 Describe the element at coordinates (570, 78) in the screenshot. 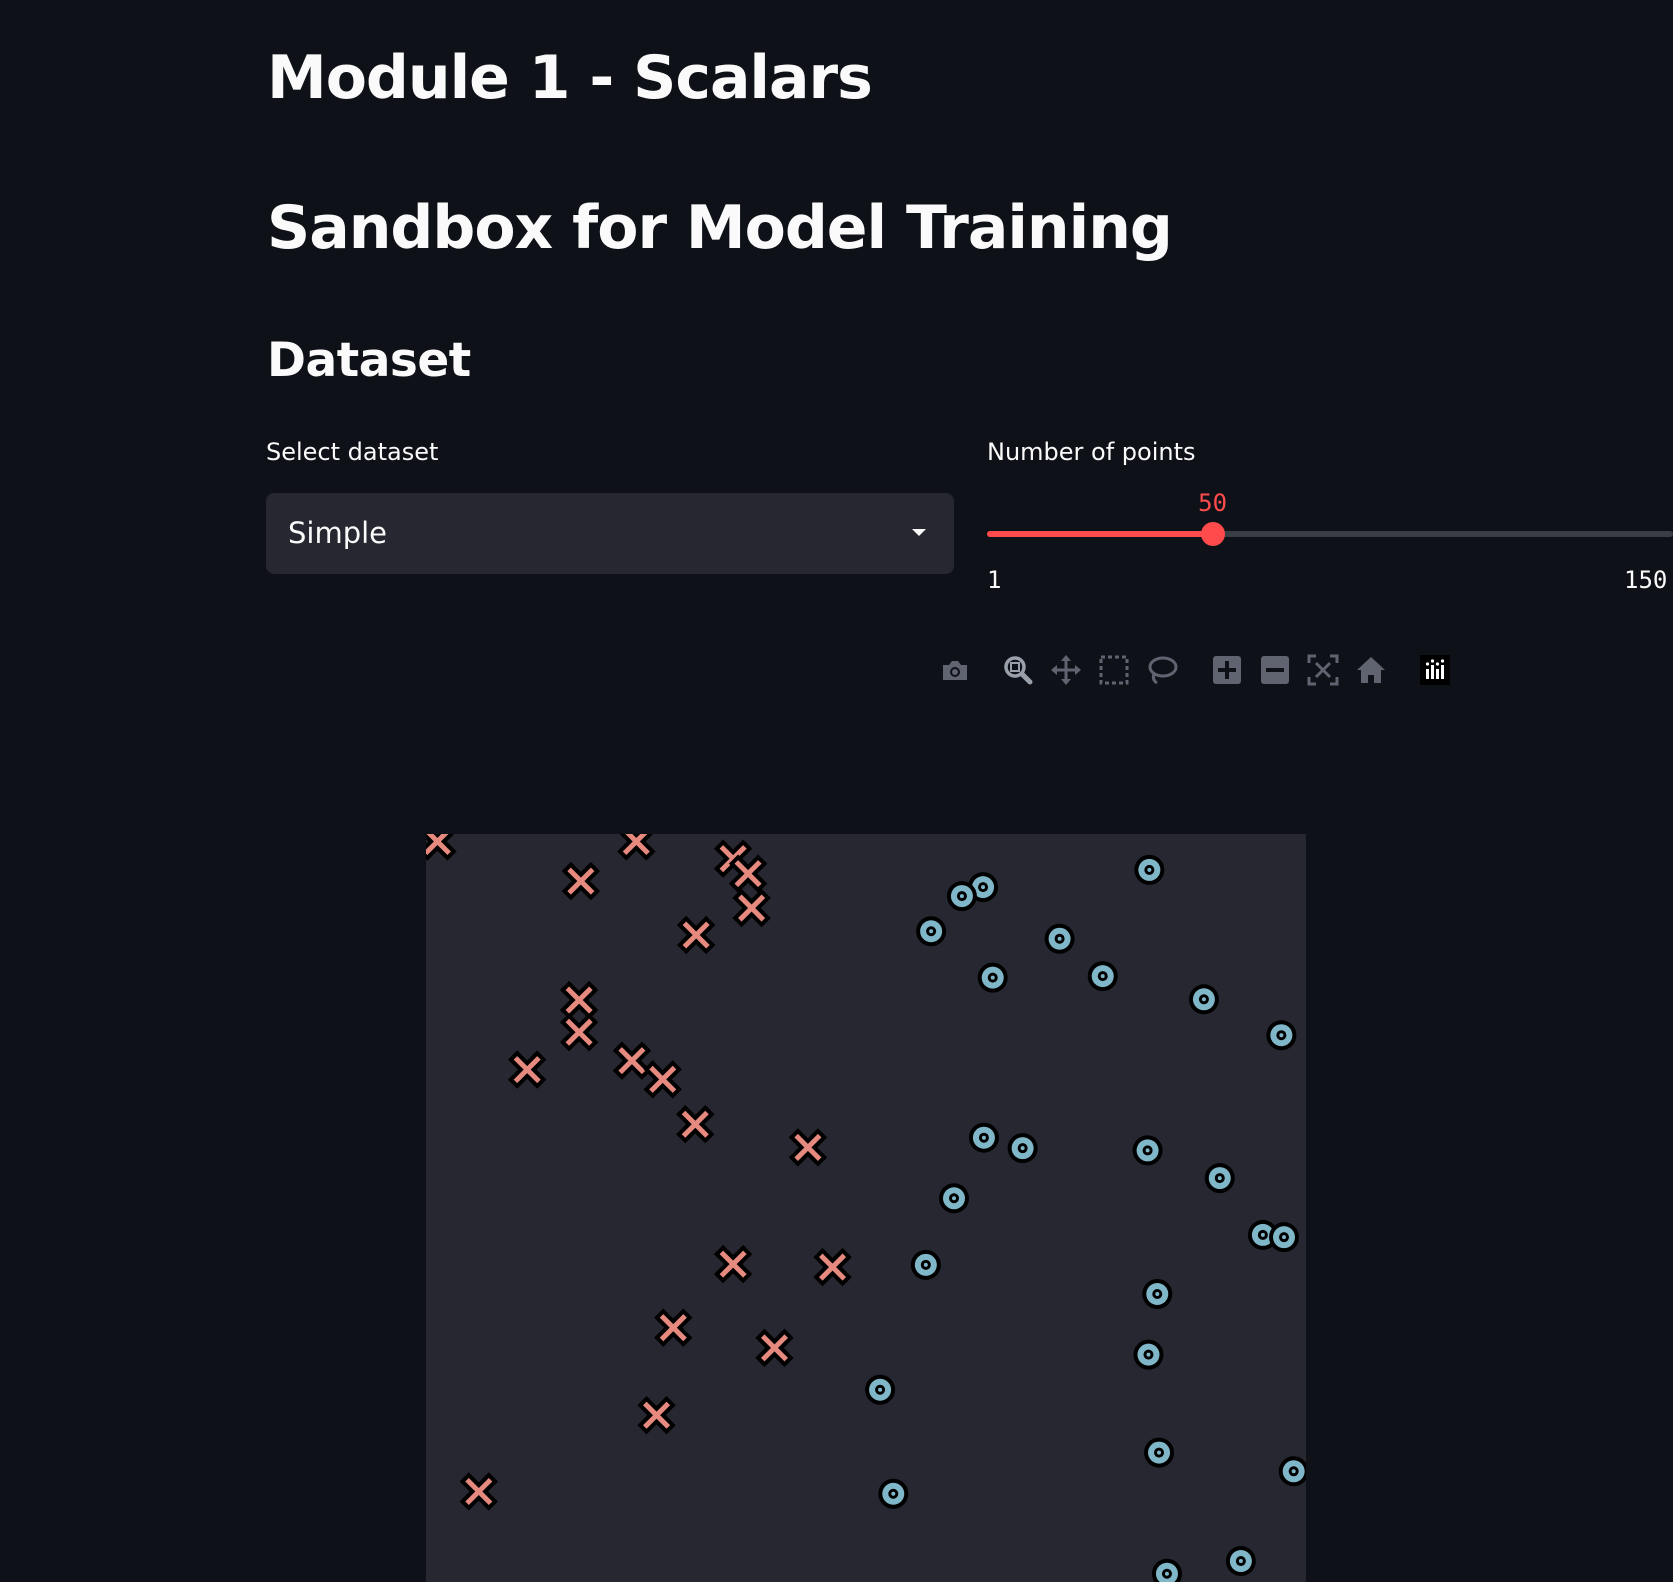

I see `page-title: Module 1 - Scalars` at that location.